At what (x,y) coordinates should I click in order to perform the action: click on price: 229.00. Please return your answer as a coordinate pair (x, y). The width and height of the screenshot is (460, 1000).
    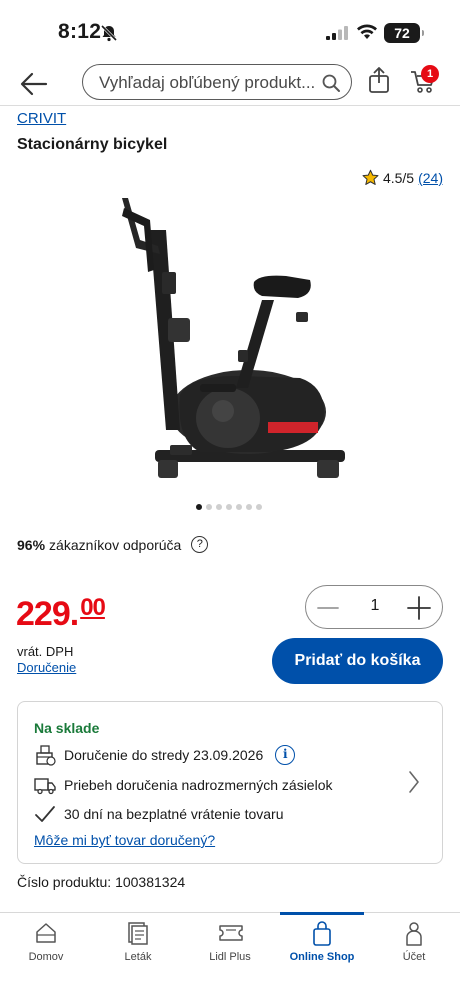
    Looking at the image, I should click on (61, 614).